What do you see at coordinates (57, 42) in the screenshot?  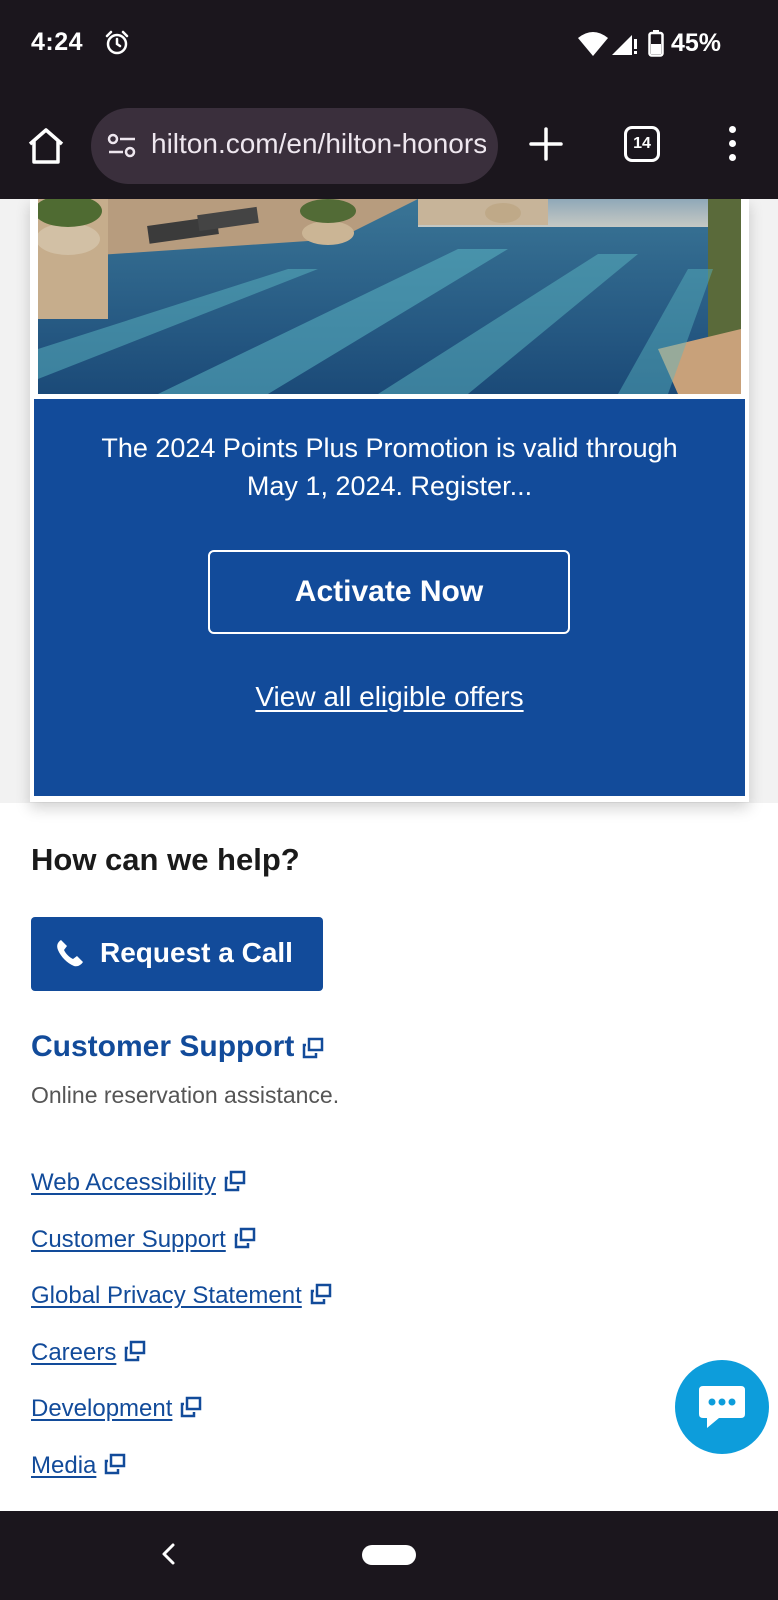 I see `status-time: 4:24` at bounding box center [57, 42].